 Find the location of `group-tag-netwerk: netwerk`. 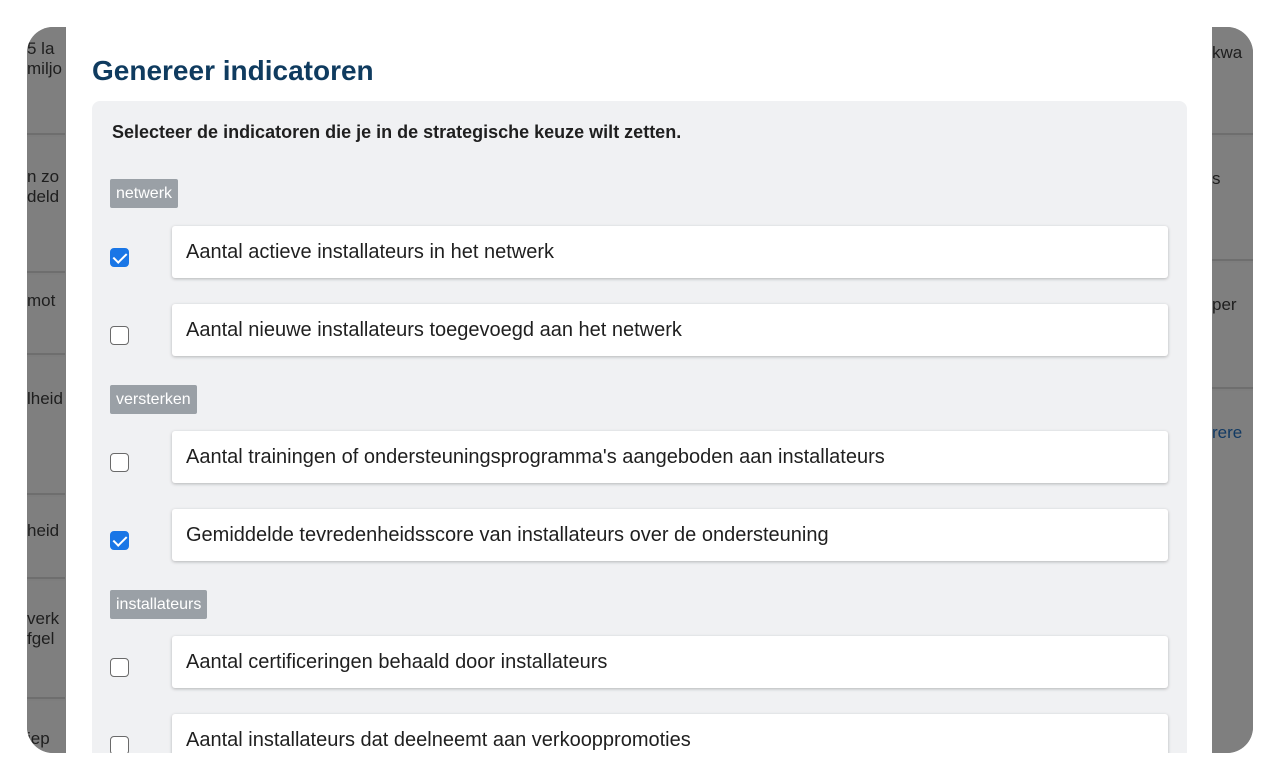

group-tag-netwerk: netwerk is located at coordinates (144, 193).